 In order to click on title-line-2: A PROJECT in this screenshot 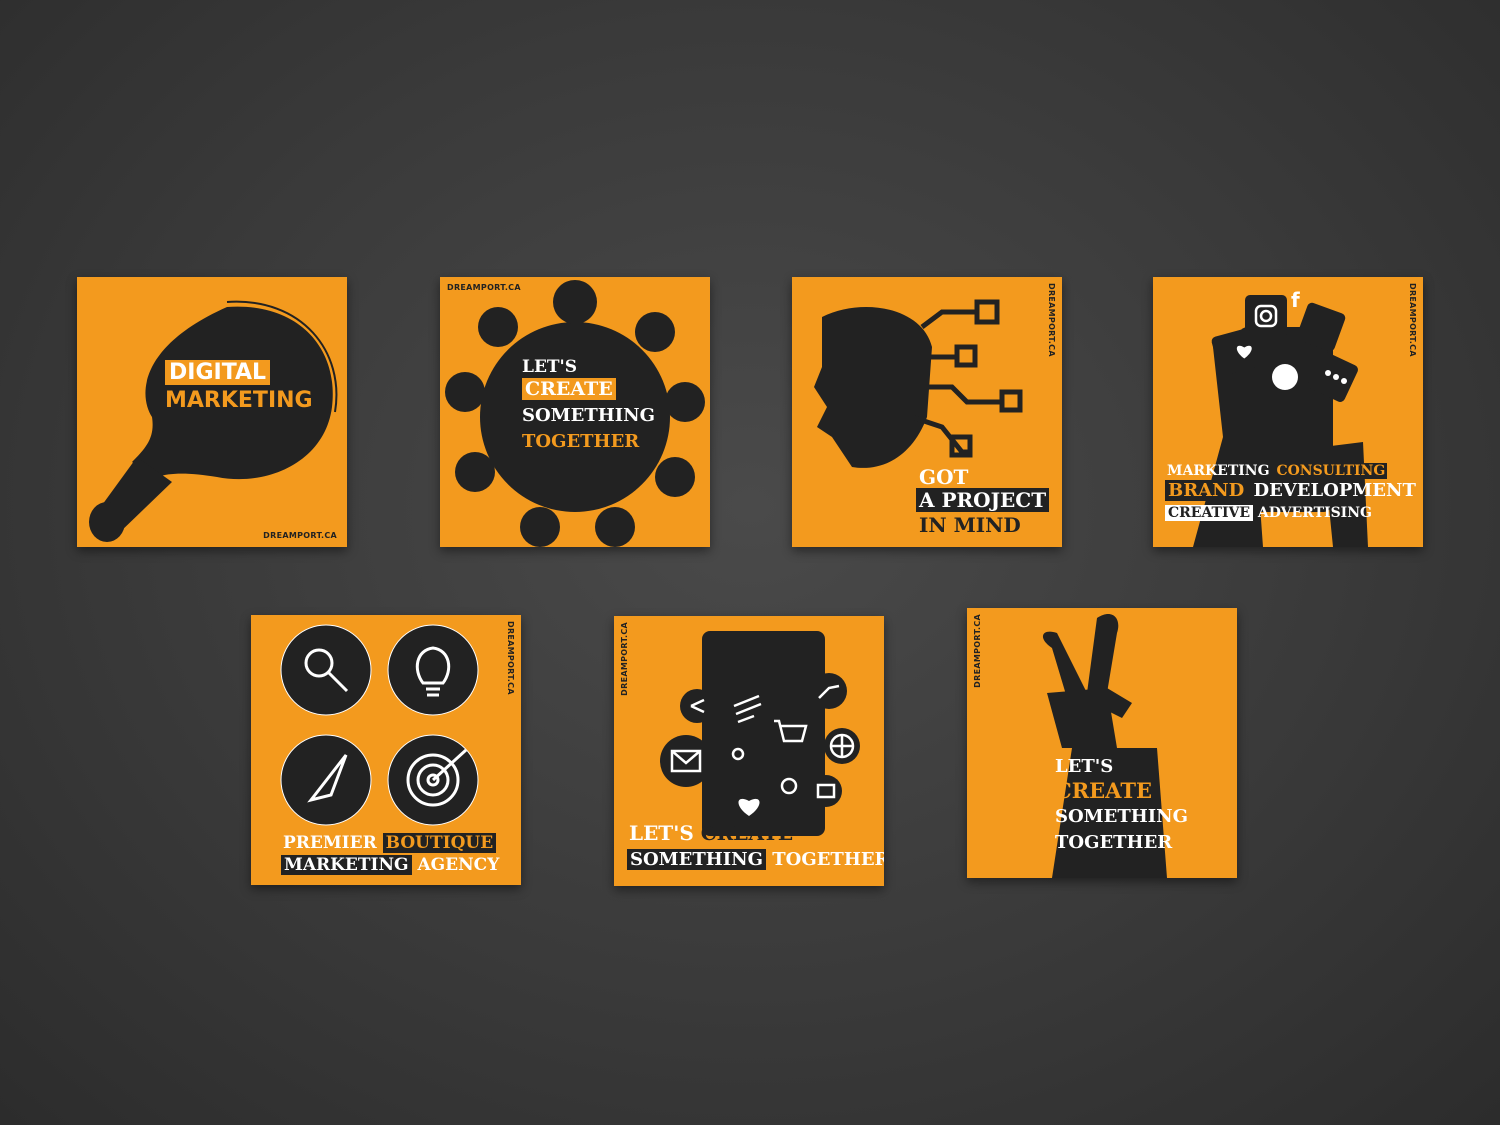, I will do `click(983, 500)`.